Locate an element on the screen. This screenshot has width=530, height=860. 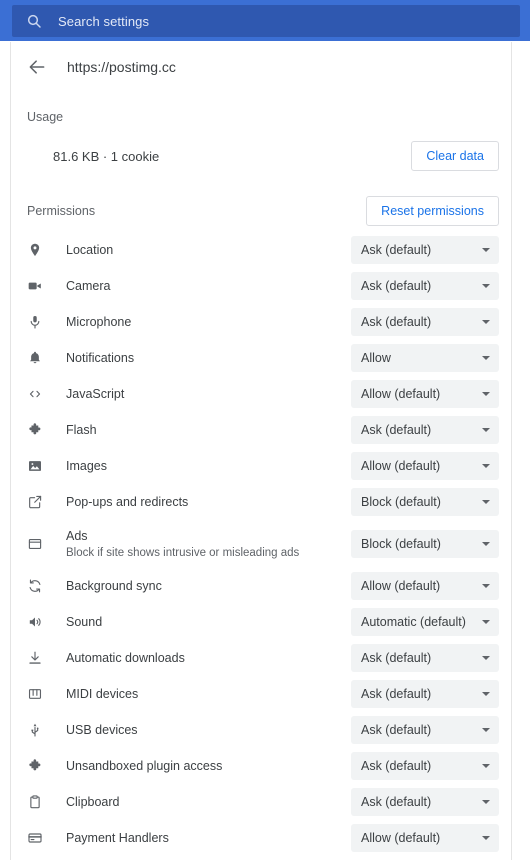
permission-labels: Sound is located at coordinates (202, 622).